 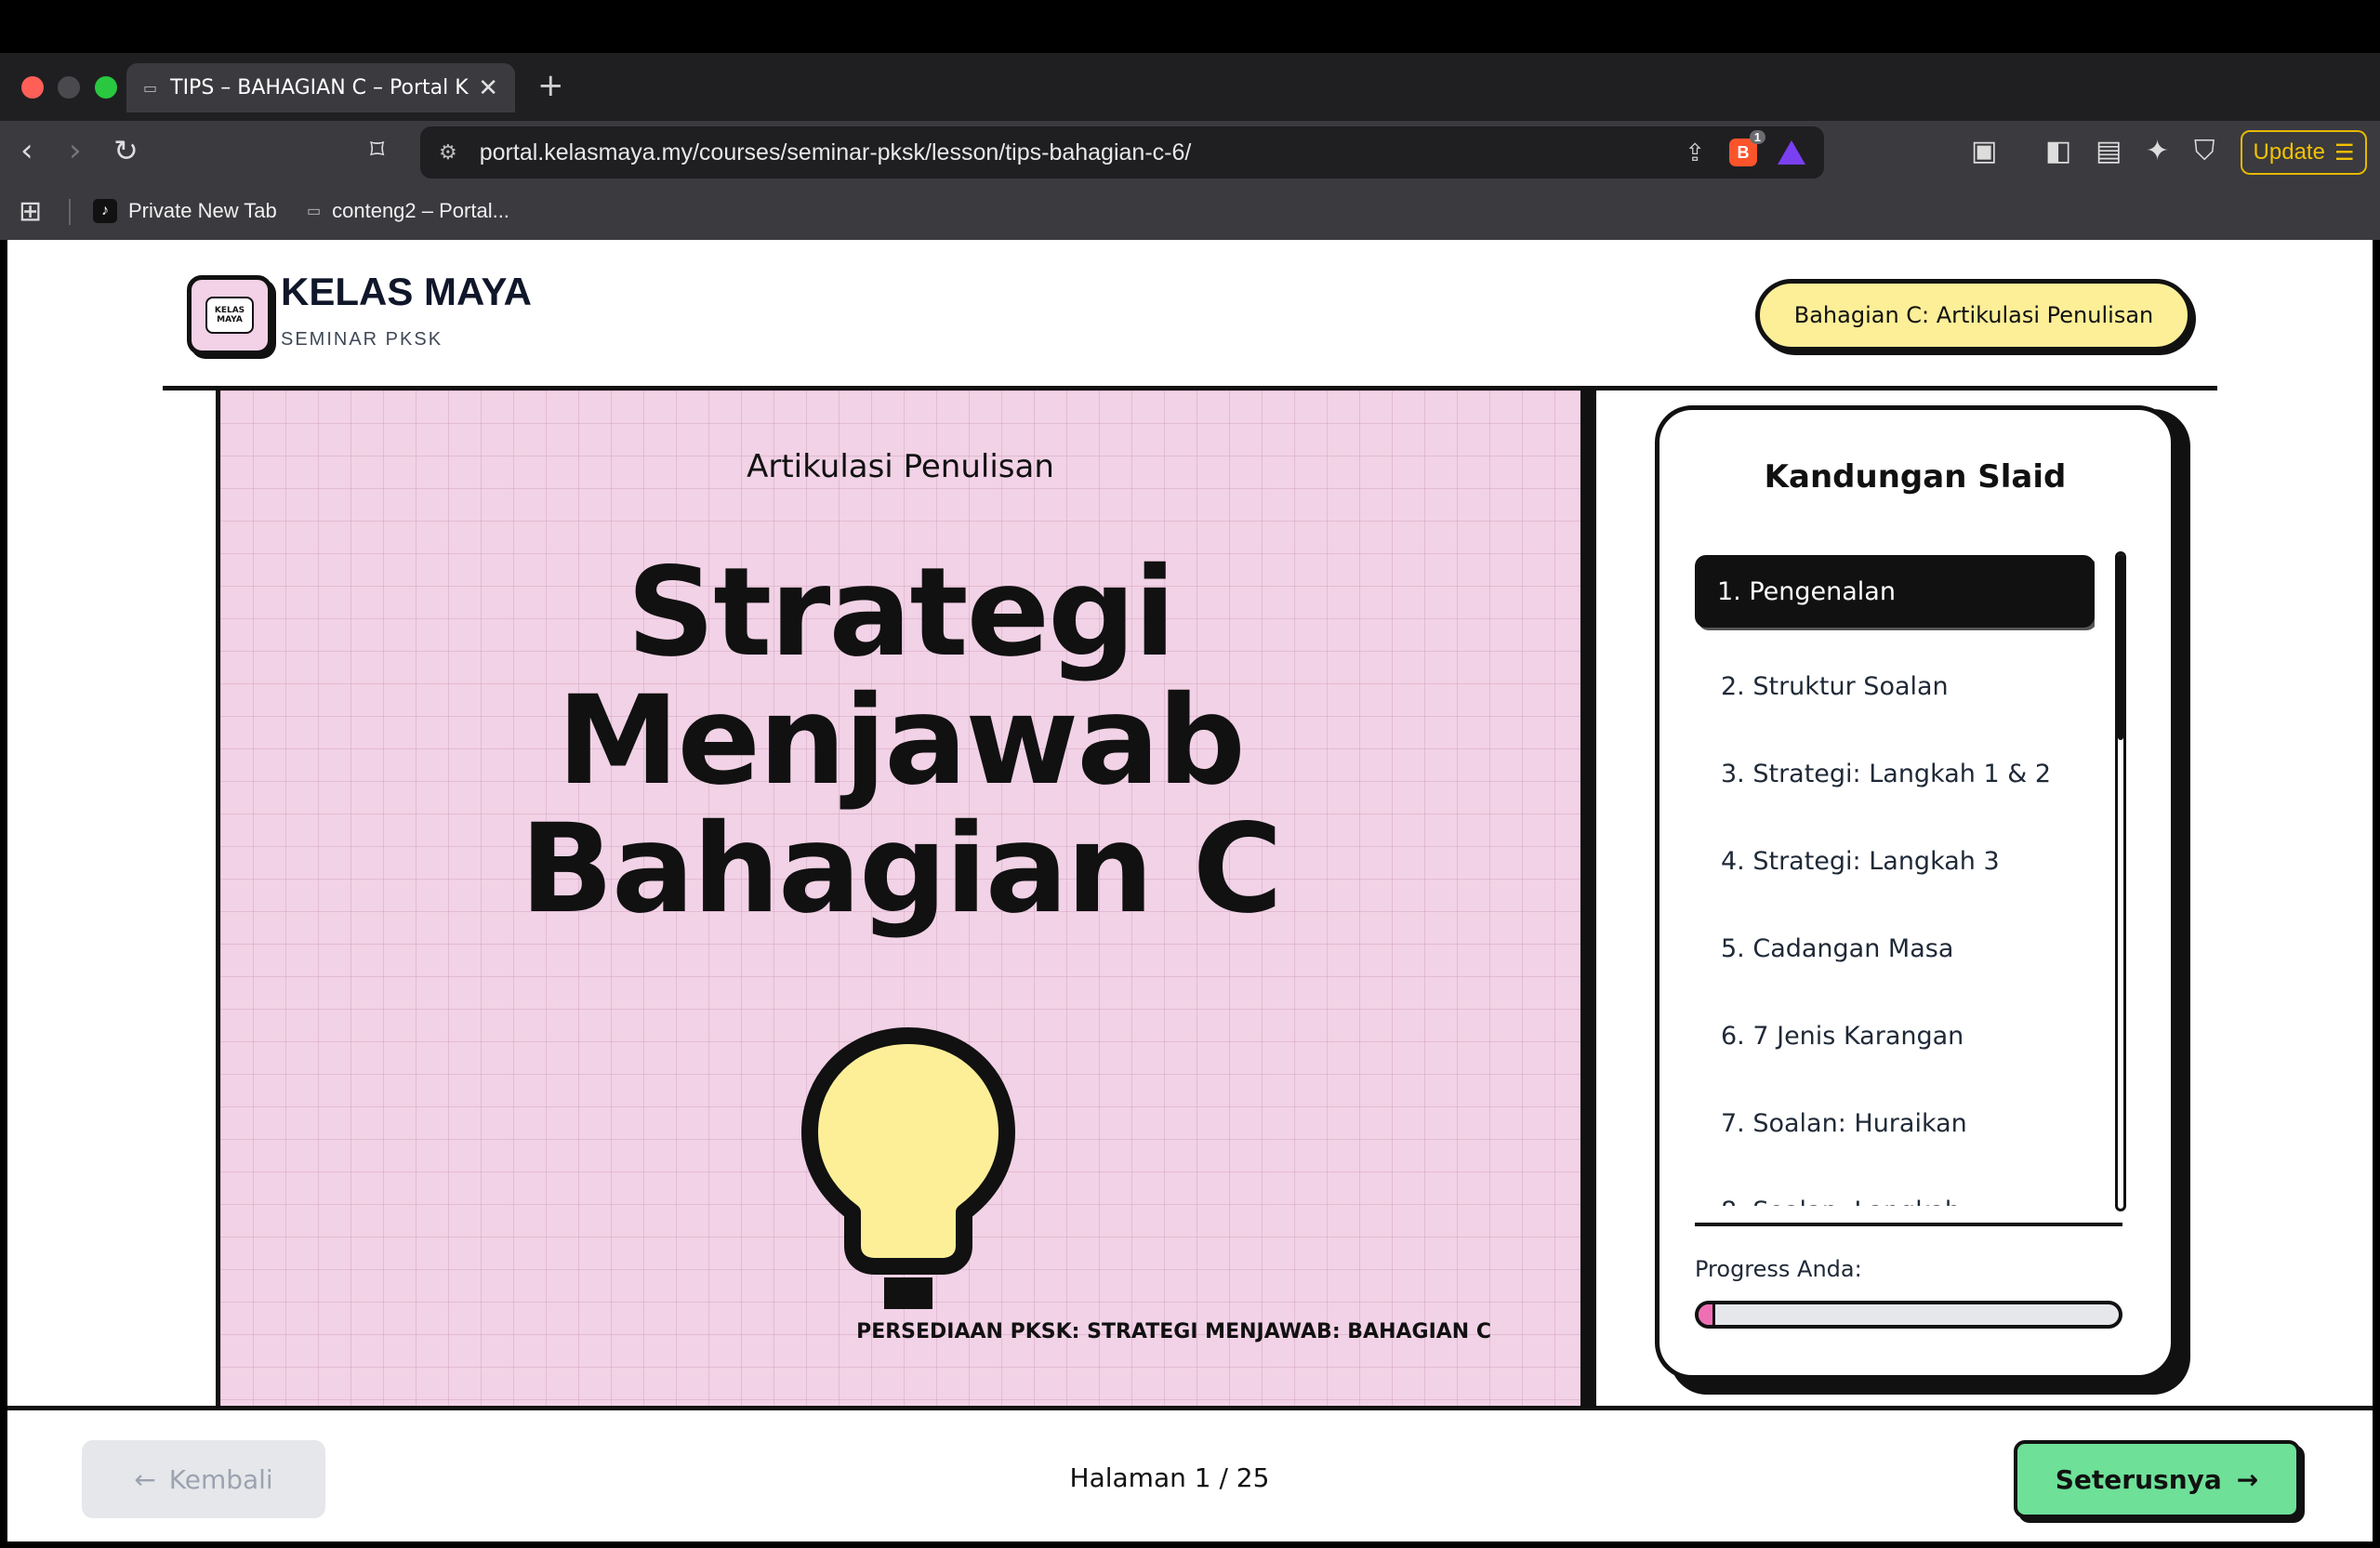 What do you see at coordinates (1895, 1123) in the screenshot?
I see `toc-item: 7. Soalan: Huraikan` at bounding box center [1895, 1123].